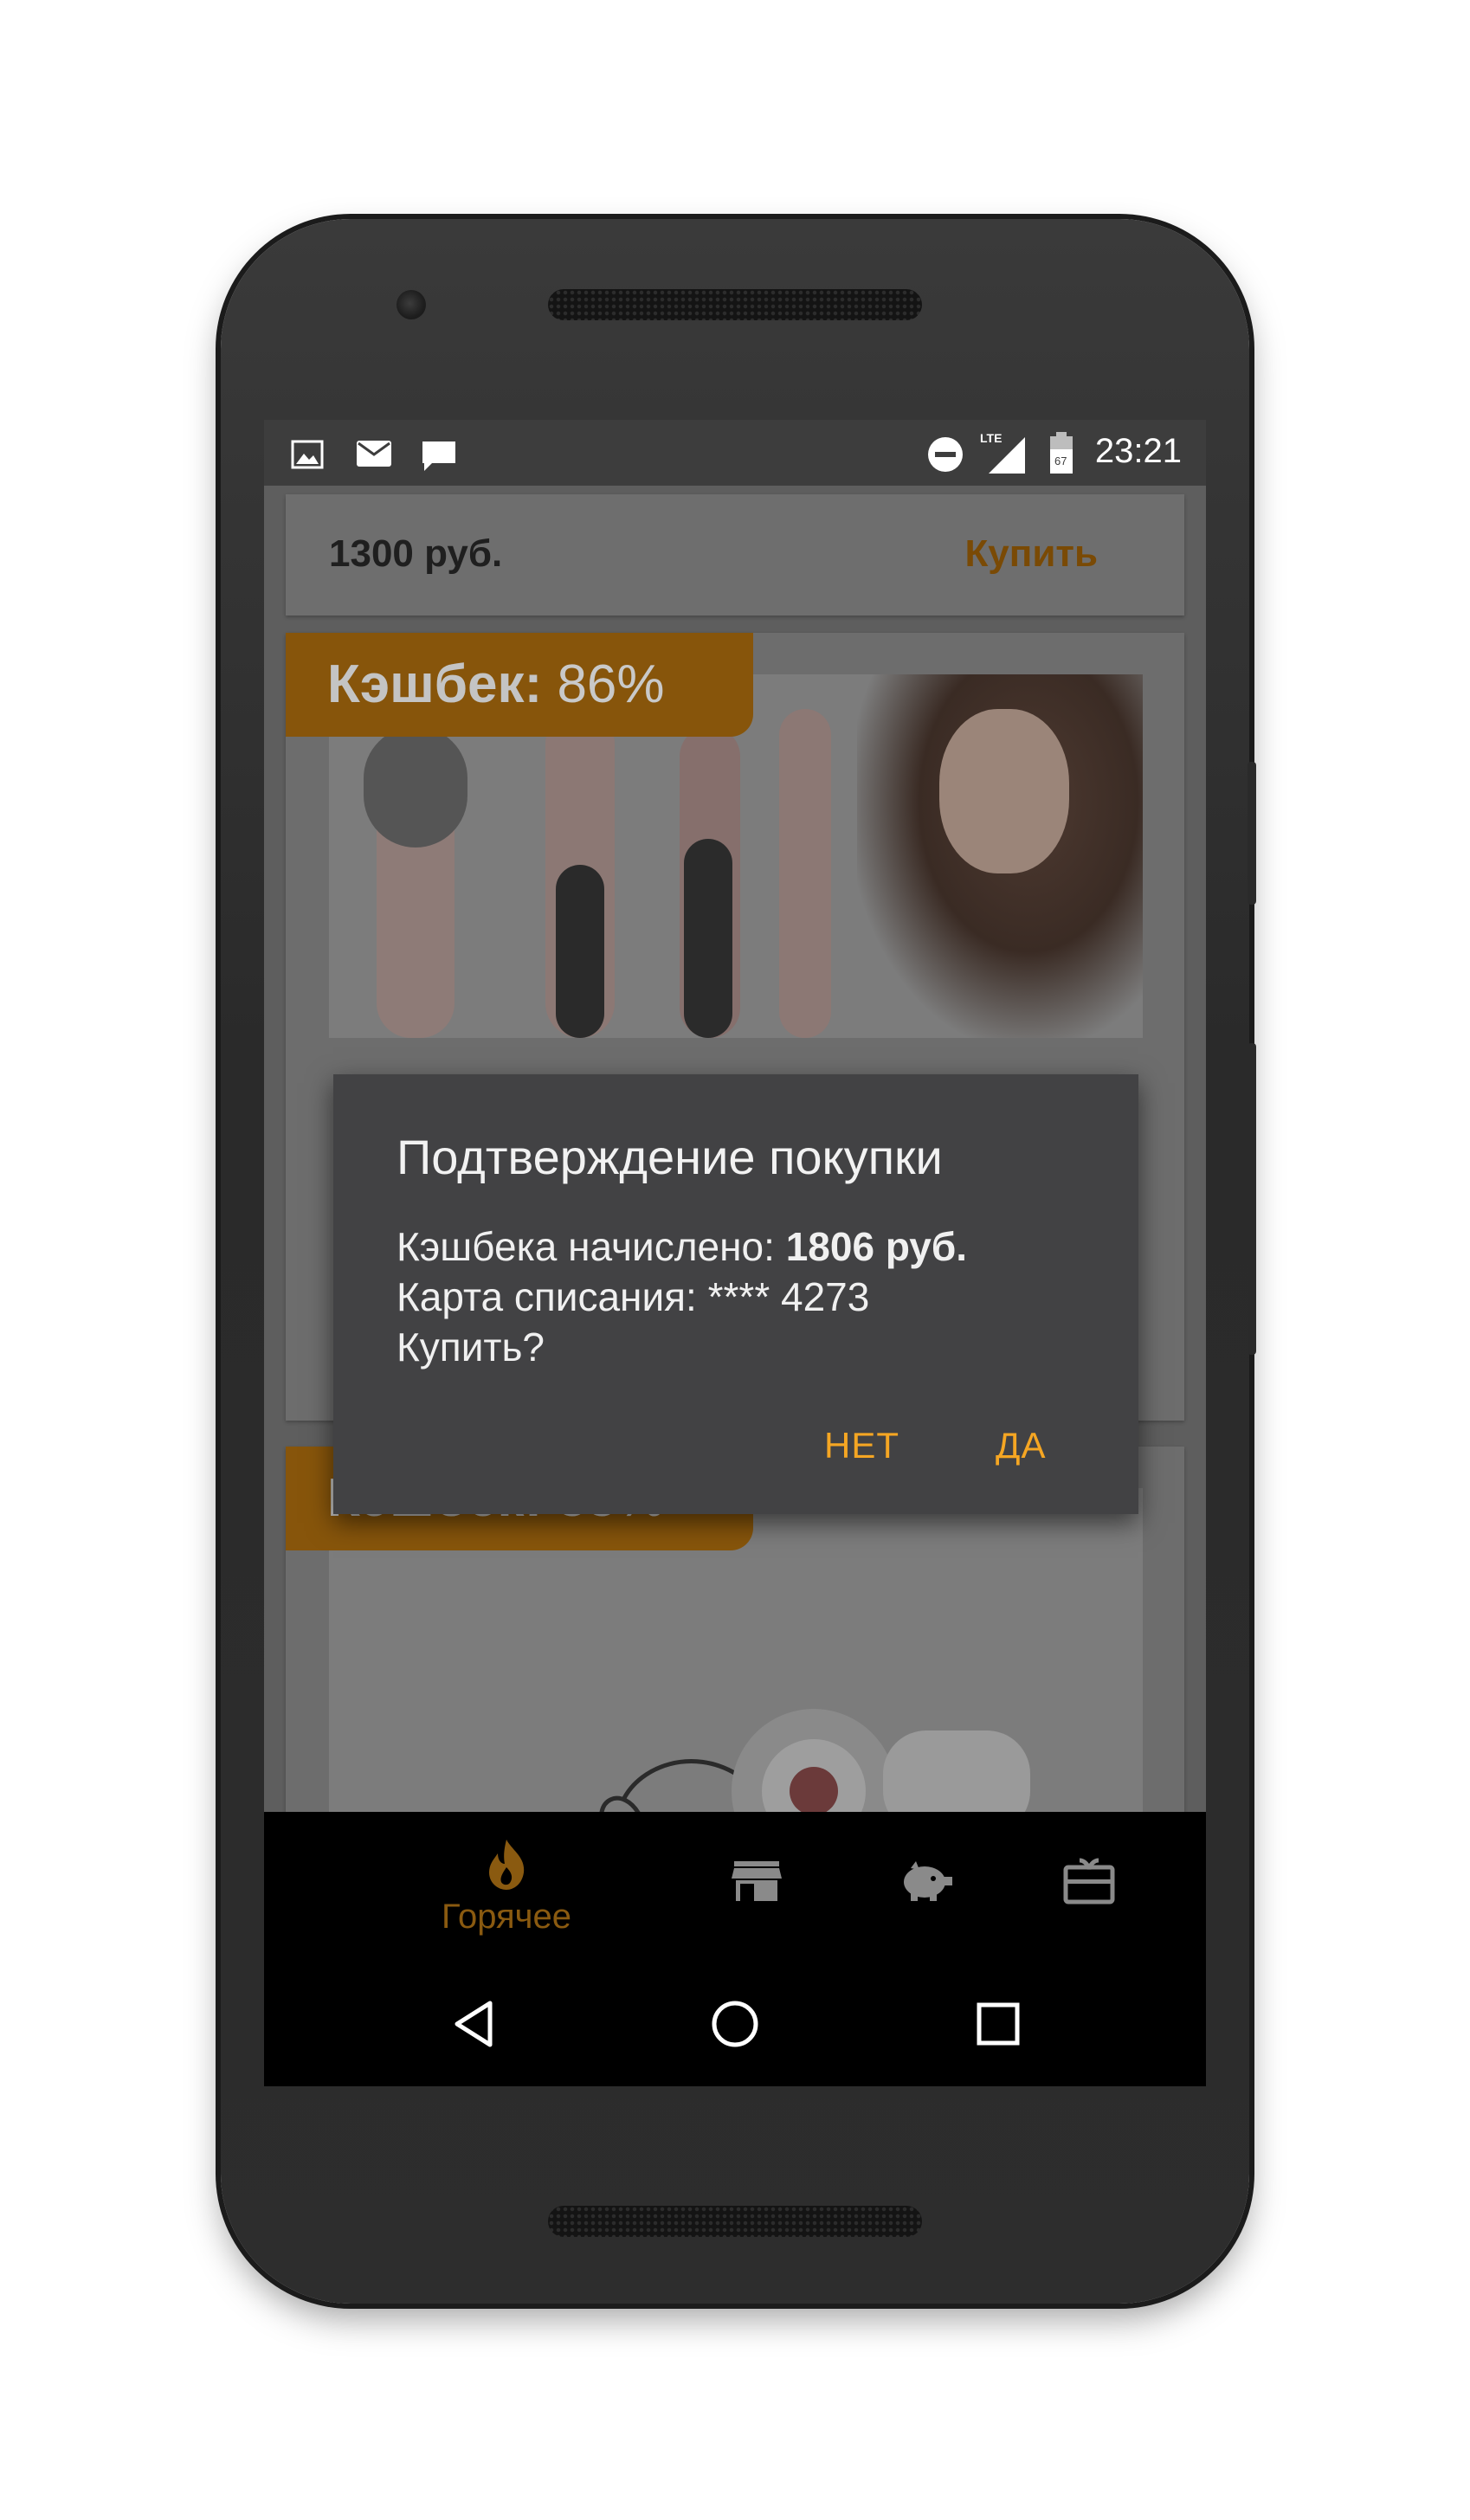  I want to click on bottom-navigation: Горячее, so click(735, 1890).